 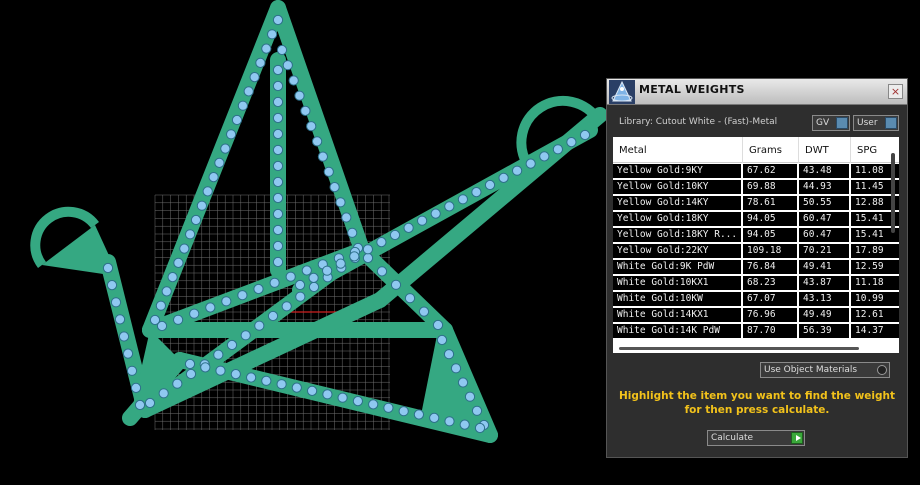 I want to click on cell-dwt: 43.48, so click(x=824, y=171).